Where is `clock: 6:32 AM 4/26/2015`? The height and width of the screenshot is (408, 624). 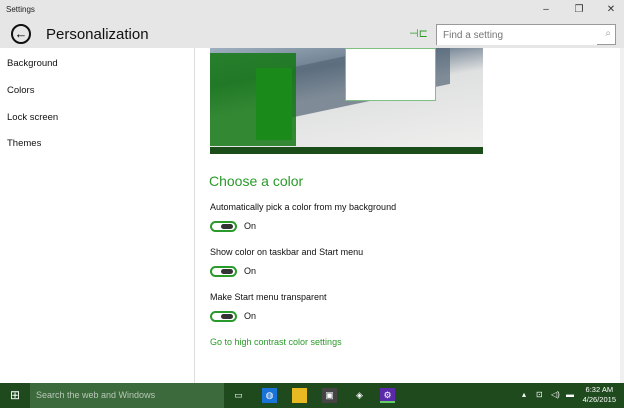
clock: 6:32 AM 4/26/2015 is located at coordinates (599, 395).